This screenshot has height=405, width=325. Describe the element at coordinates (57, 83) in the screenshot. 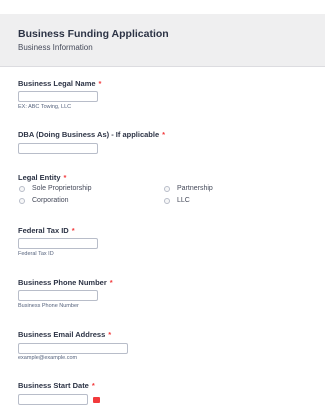

I see `legal-name-label-text: Business Legal Name` at that location.